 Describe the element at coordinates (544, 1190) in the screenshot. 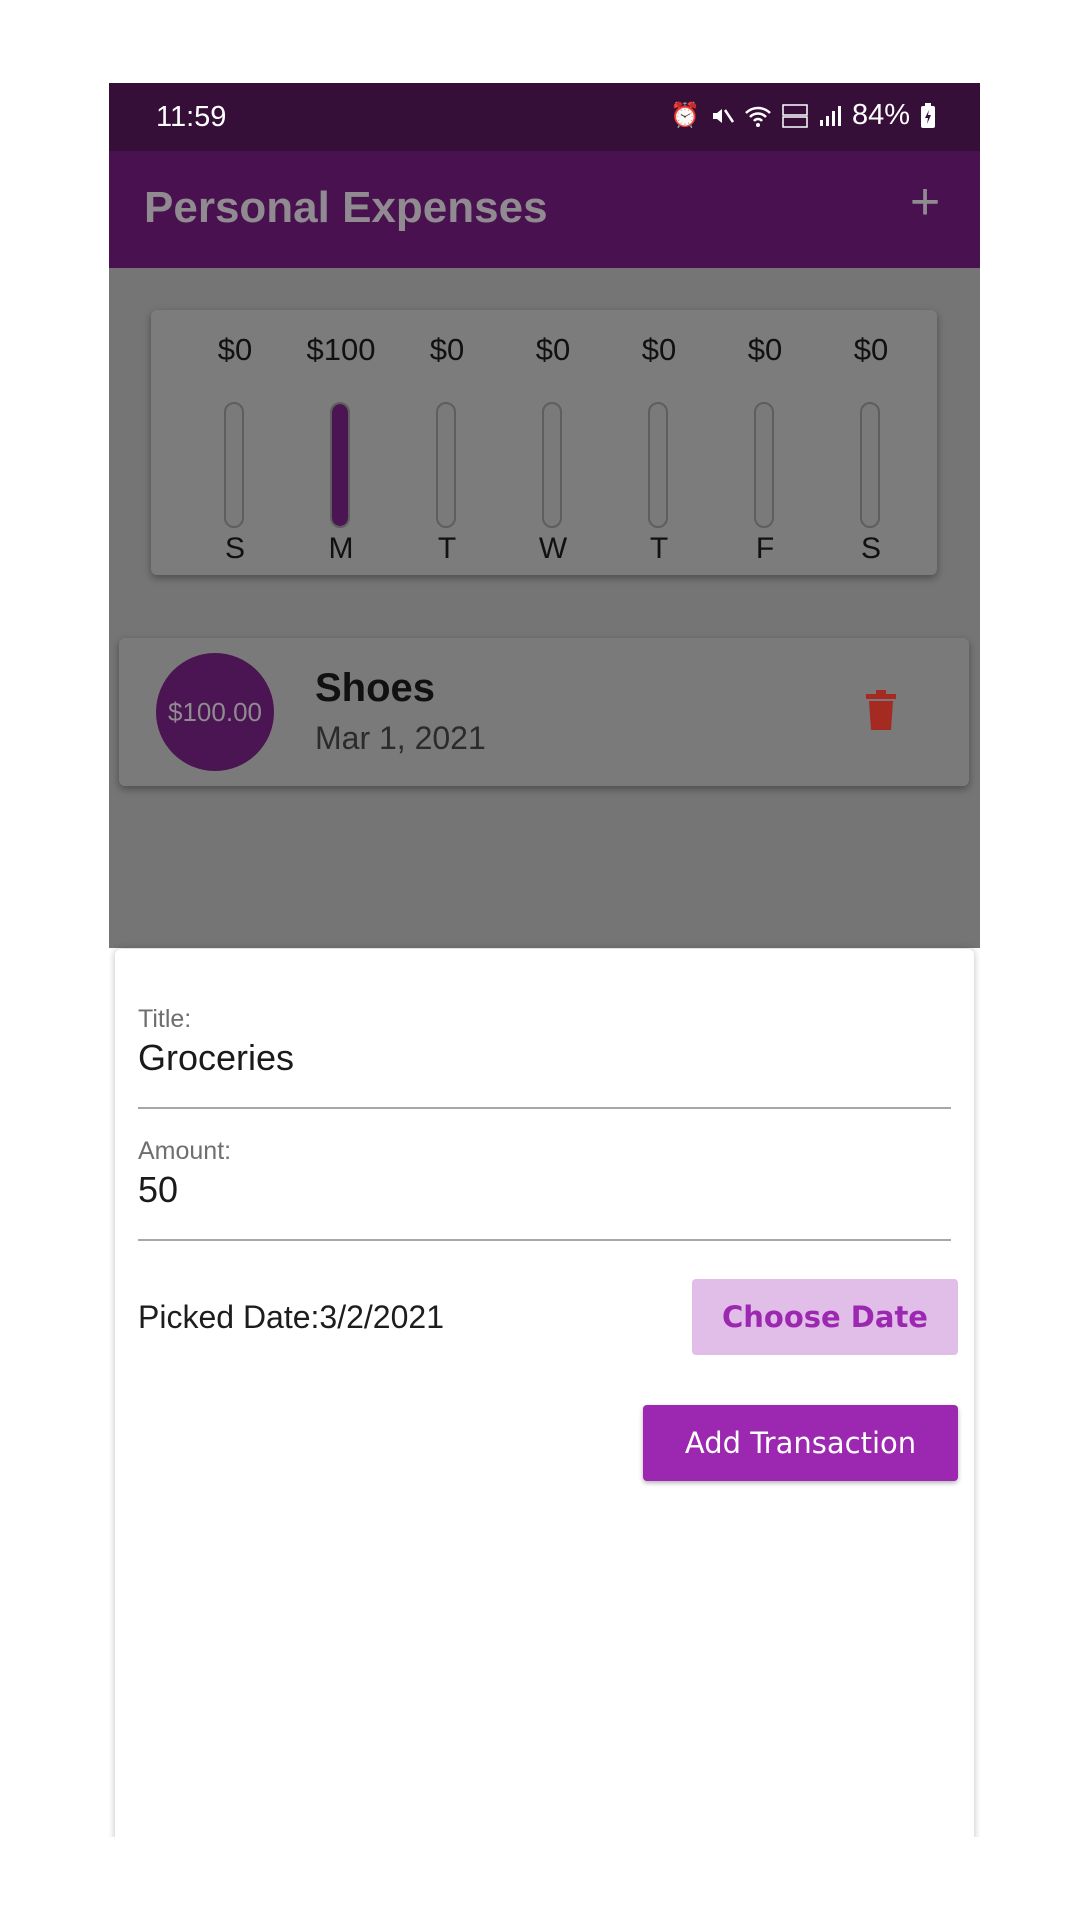

I see `amount-input` at that location.